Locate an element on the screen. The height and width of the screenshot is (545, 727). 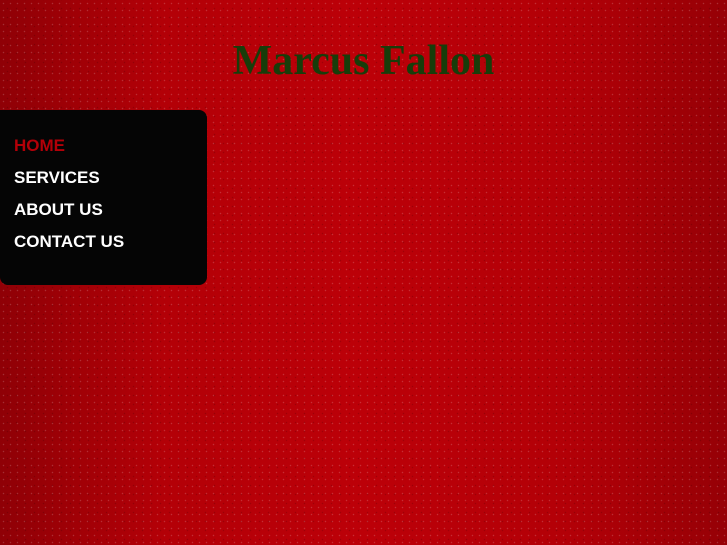
main-nav: HOME SERVICES ABOUT US CONTACT US is located at coordinates (103, 197).